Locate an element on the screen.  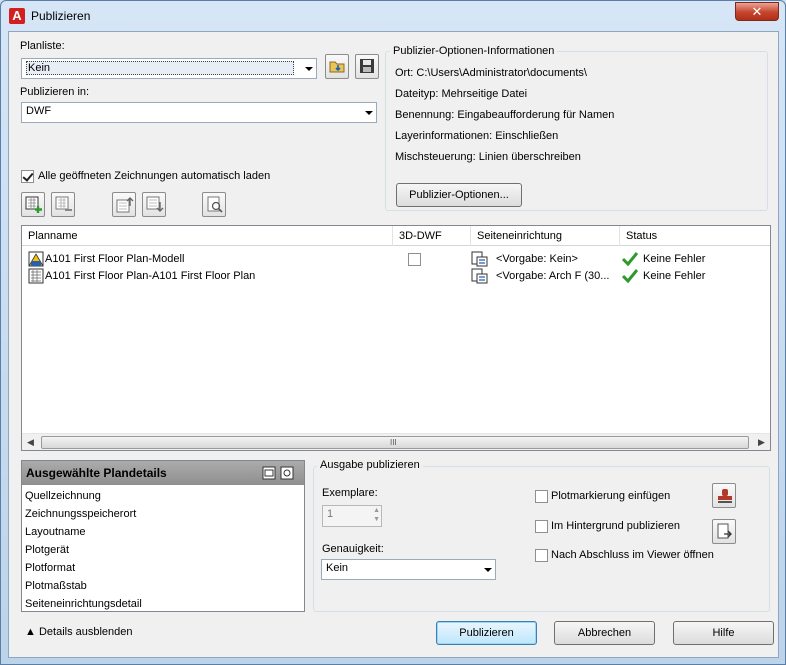
column-sheet-name: Planname is located at coordinates (207, 236).